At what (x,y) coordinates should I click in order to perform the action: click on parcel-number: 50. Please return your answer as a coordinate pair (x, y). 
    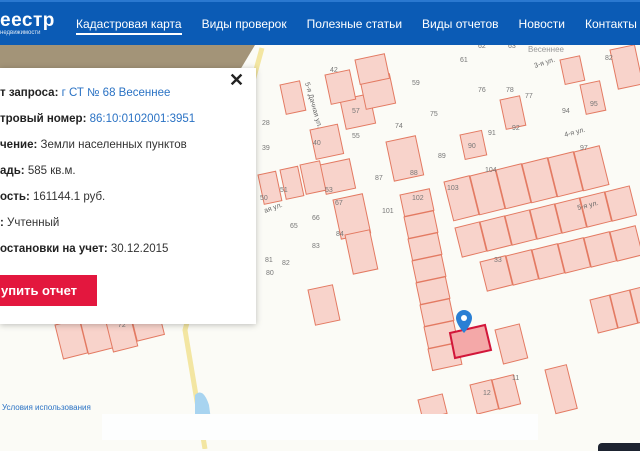
    Looking at the image, I should click on (264, 198).